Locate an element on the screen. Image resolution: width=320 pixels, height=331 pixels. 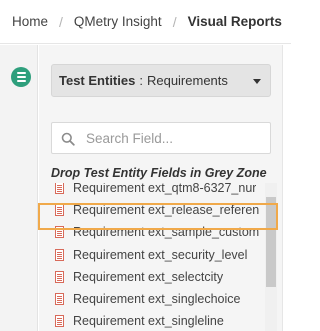
list-icon is located at coordinates (21, 77).